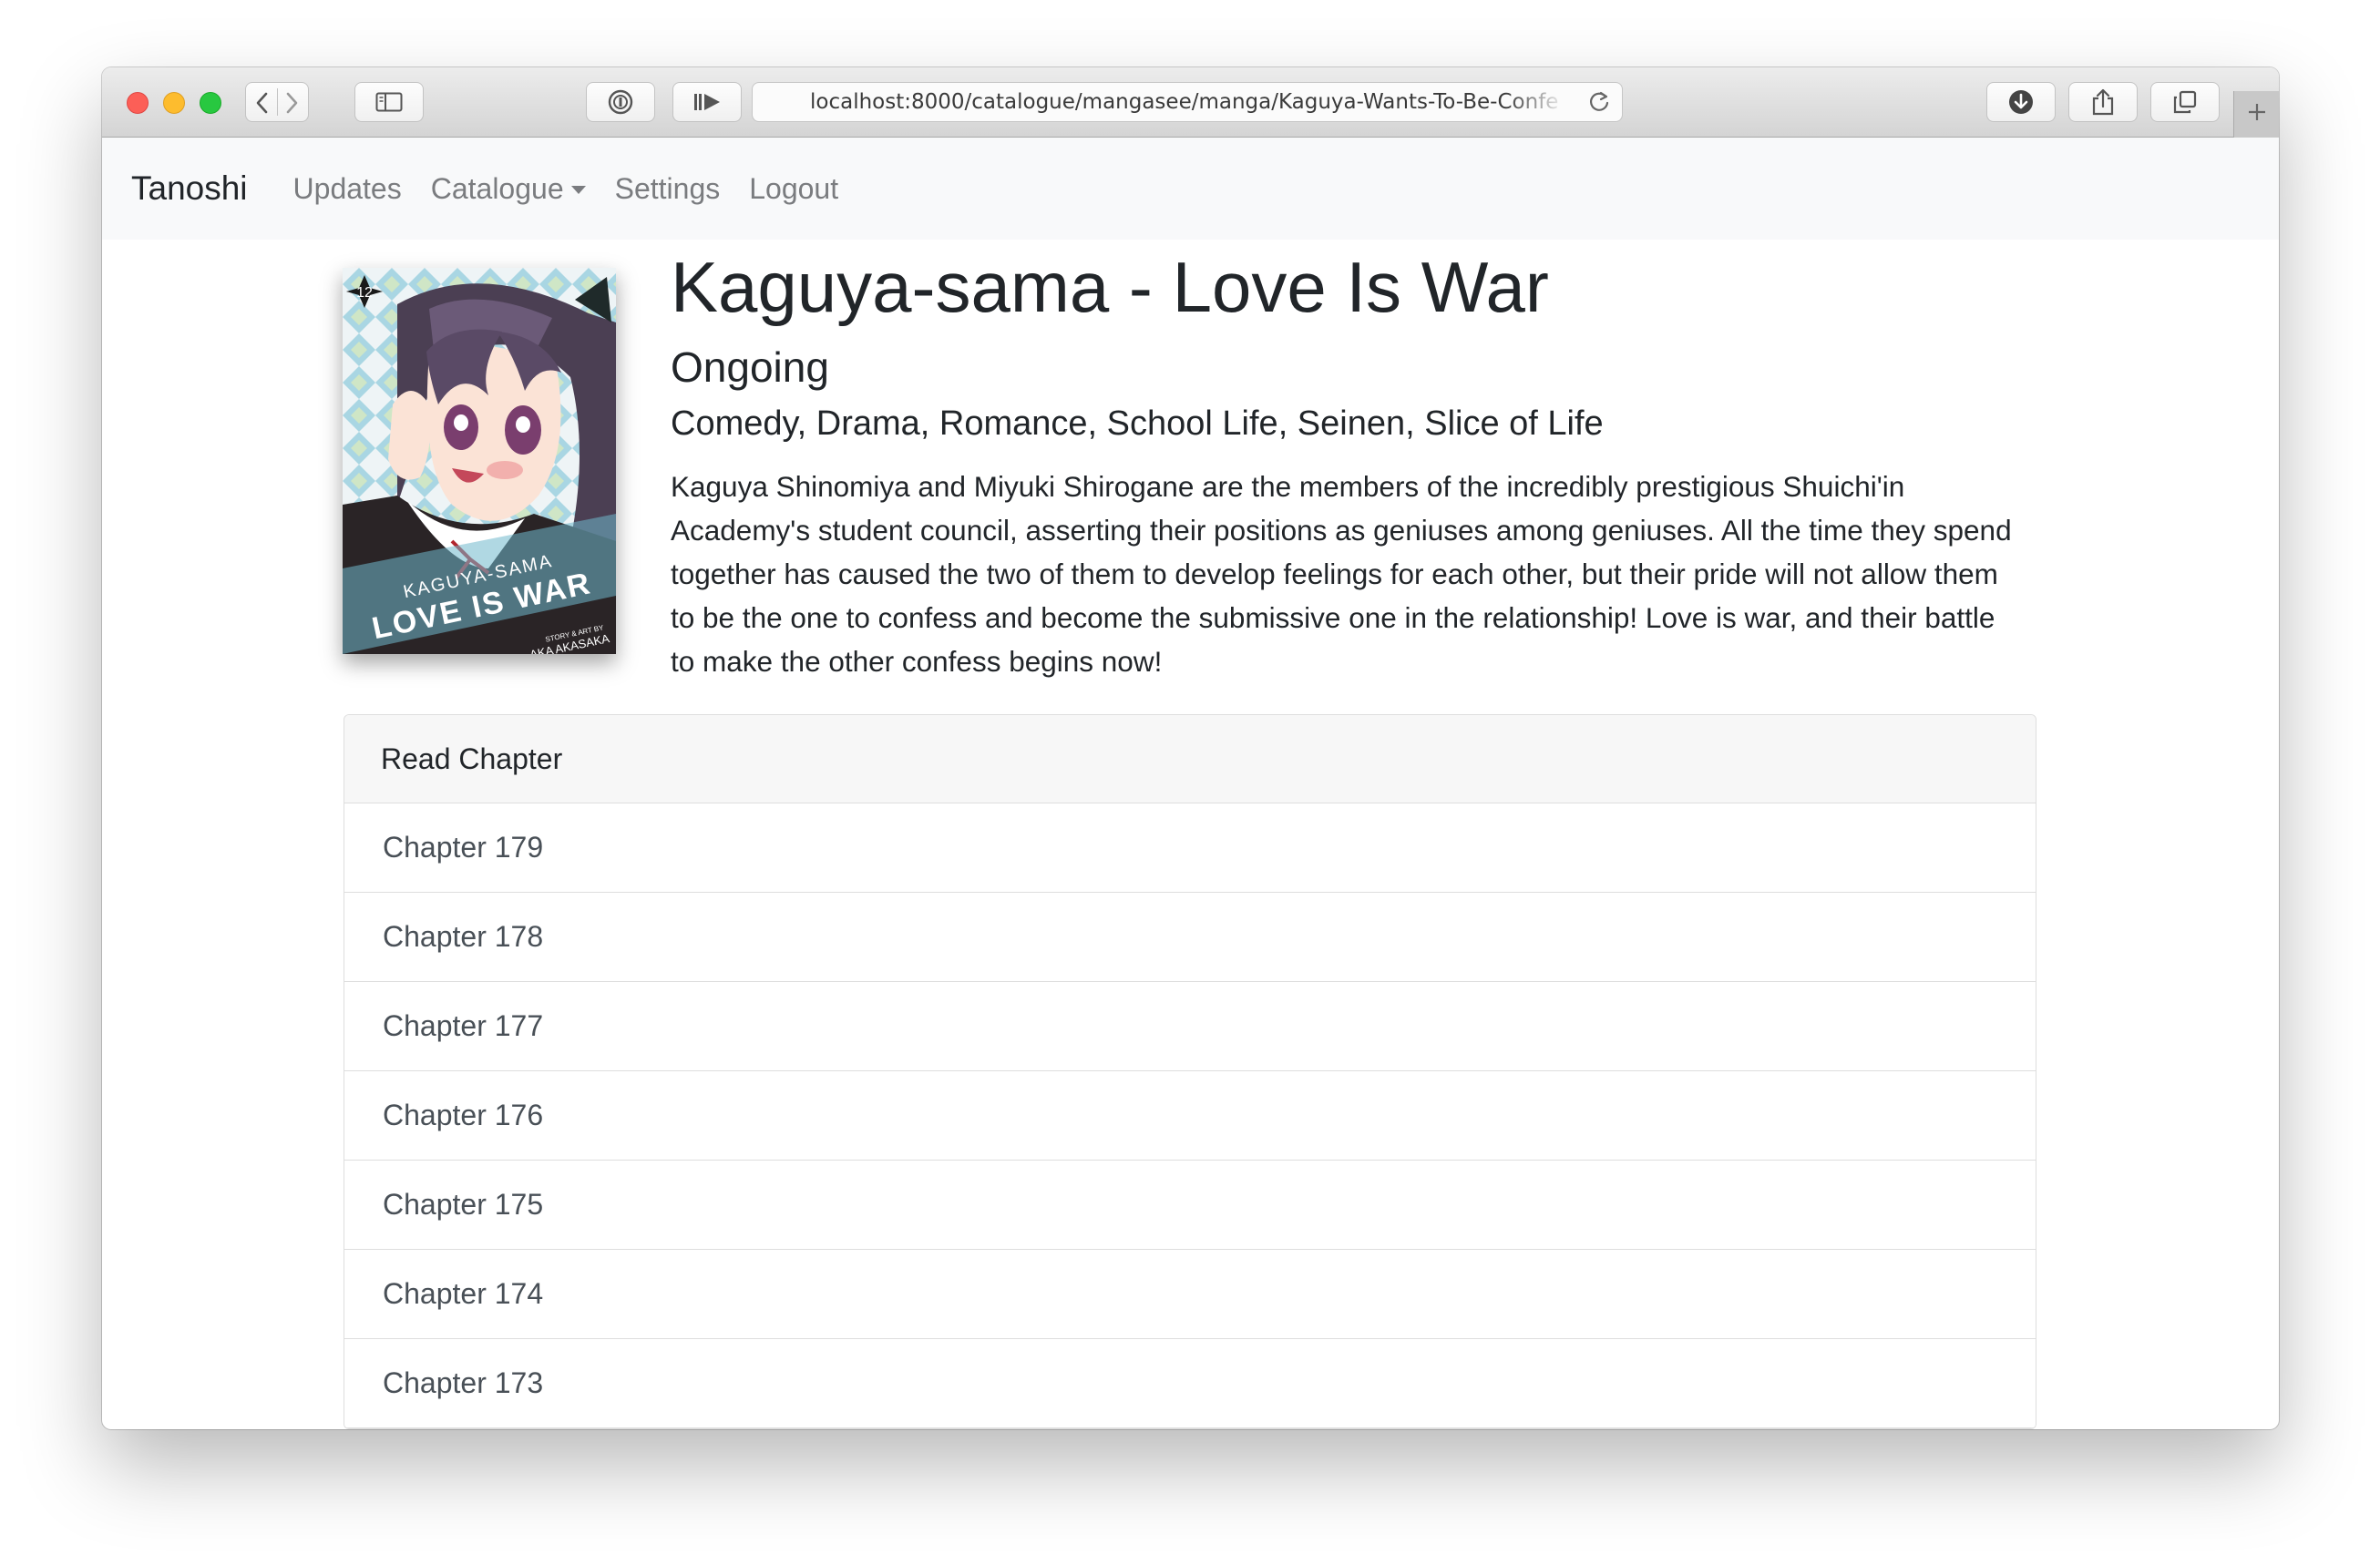 The height and width of the screenshot is (1565, 2380). Describe the element at coordinates (347, 189) in the screenshot. I see `nav-updates: Updates` at that location.